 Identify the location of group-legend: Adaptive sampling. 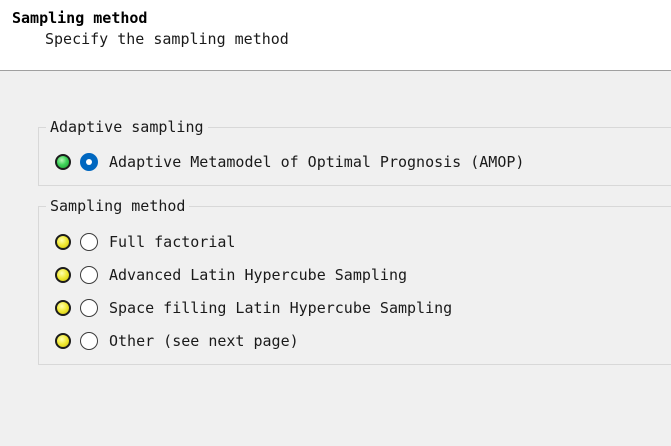
(127, 127).